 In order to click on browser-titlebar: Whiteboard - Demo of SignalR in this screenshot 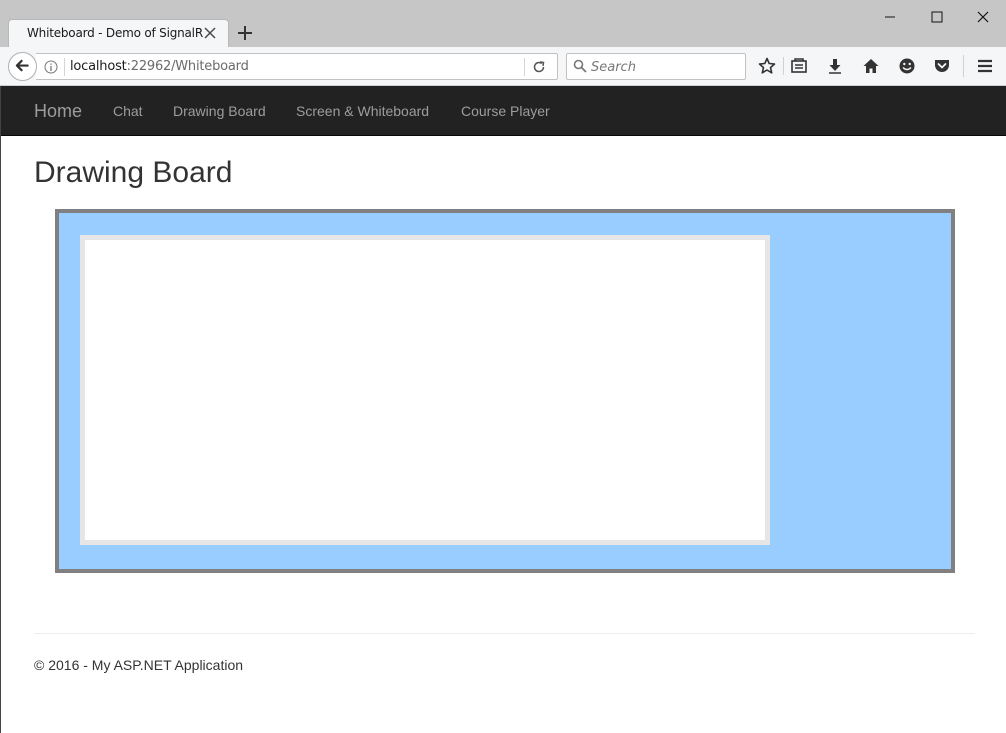, I will do `click(503, 23)`.